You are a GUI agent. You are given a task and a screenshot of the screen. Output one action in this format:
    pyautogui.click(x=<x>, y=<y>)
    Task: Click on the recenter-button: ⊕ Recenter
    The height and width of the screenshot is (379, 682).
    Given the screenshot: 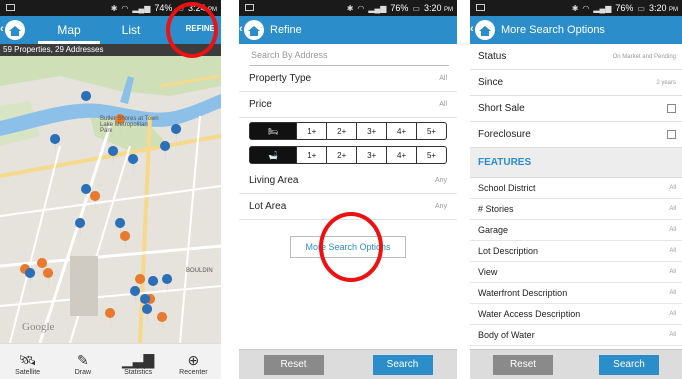 What is the action you would take?
    pyautogui.click(x=193, y=361)
    